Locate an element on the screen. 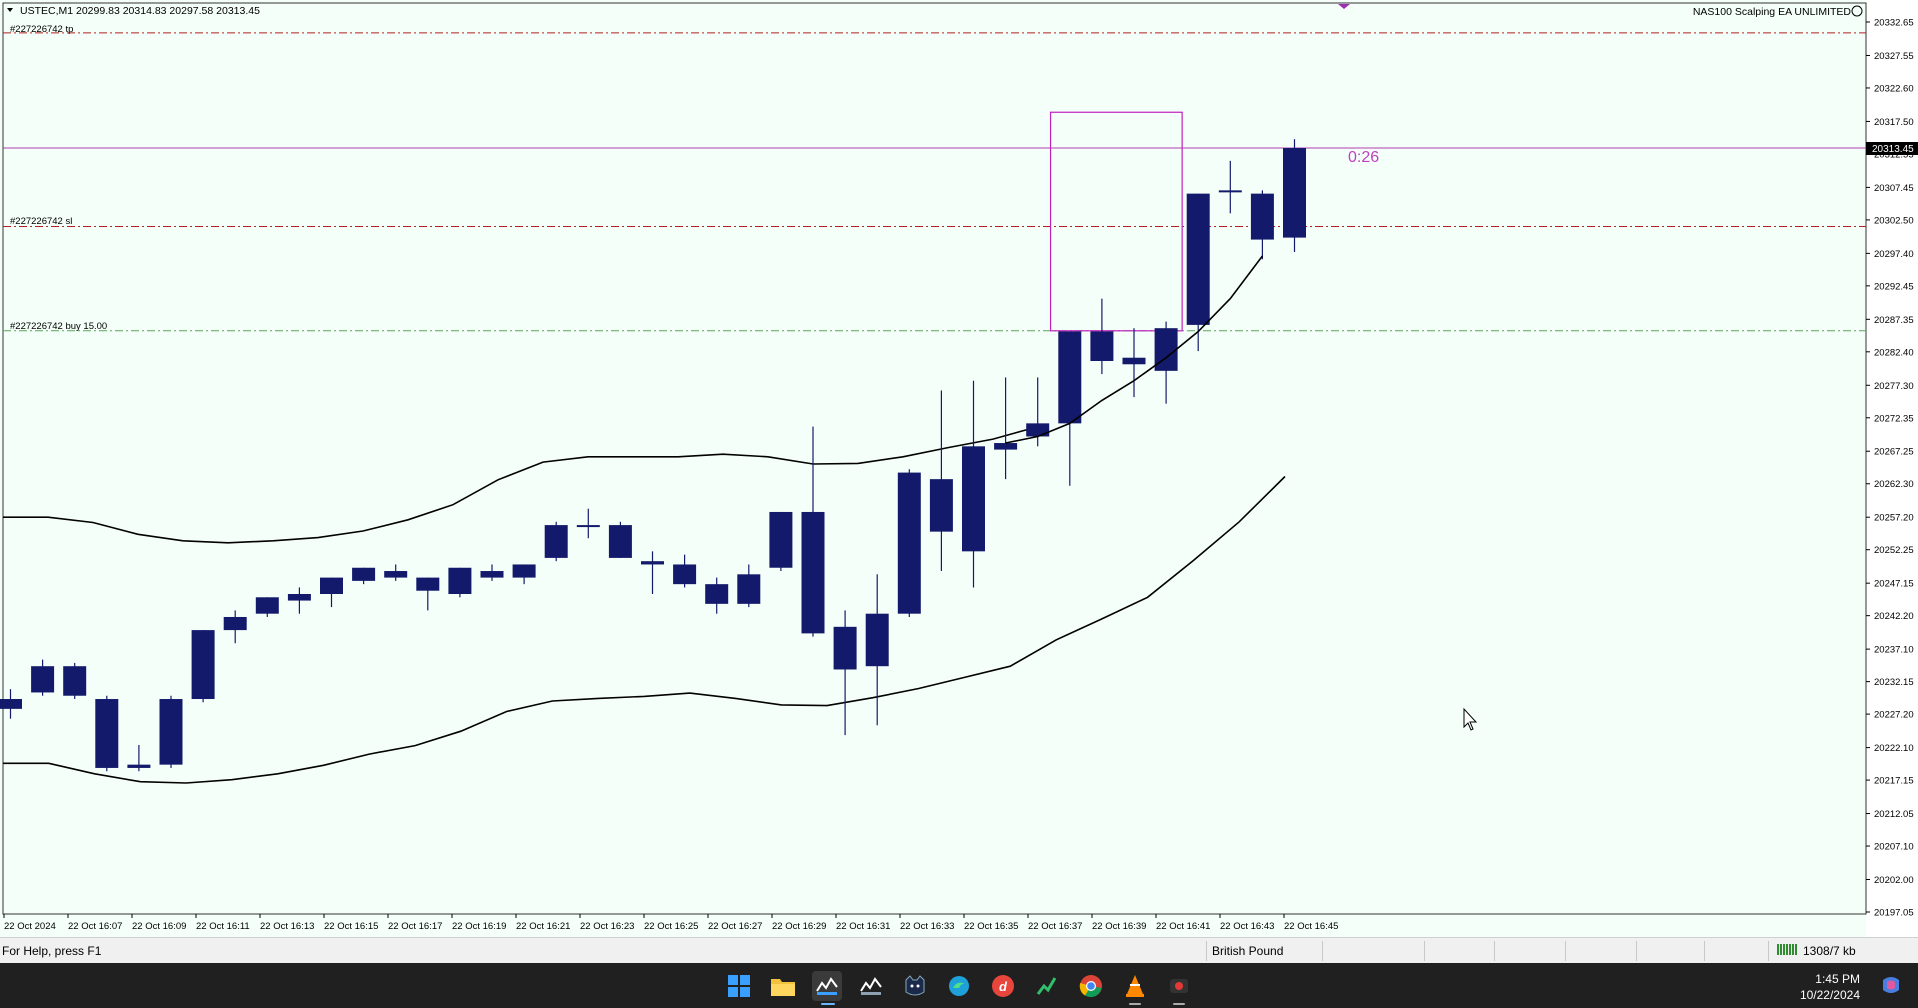 Image resolution: width=1918 pixels, height=1008 pixels. price-axis-label: 20322.60 is located at coordinates (1894, 88).